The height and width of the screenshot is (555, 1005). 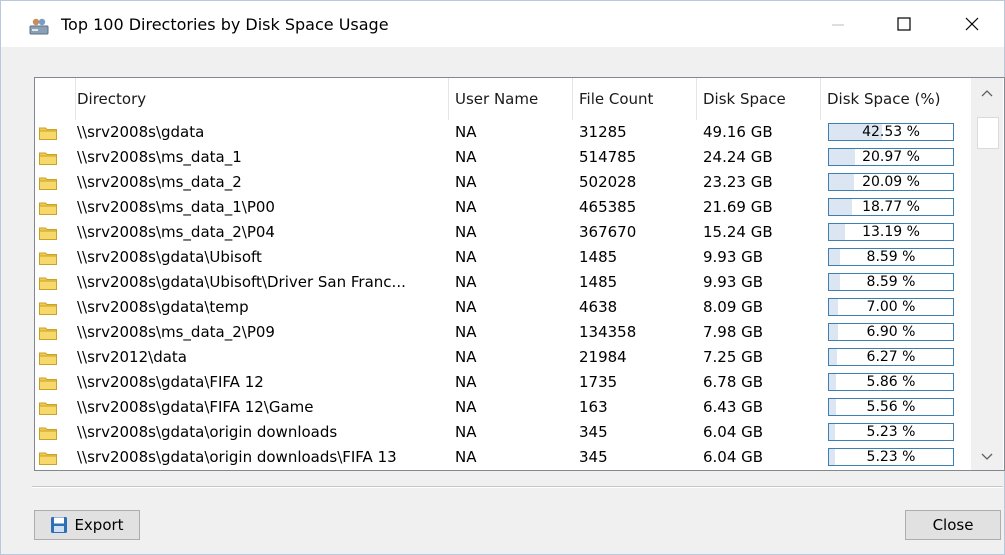 I want to click on export-button: Export, so click(x=87, y=525).